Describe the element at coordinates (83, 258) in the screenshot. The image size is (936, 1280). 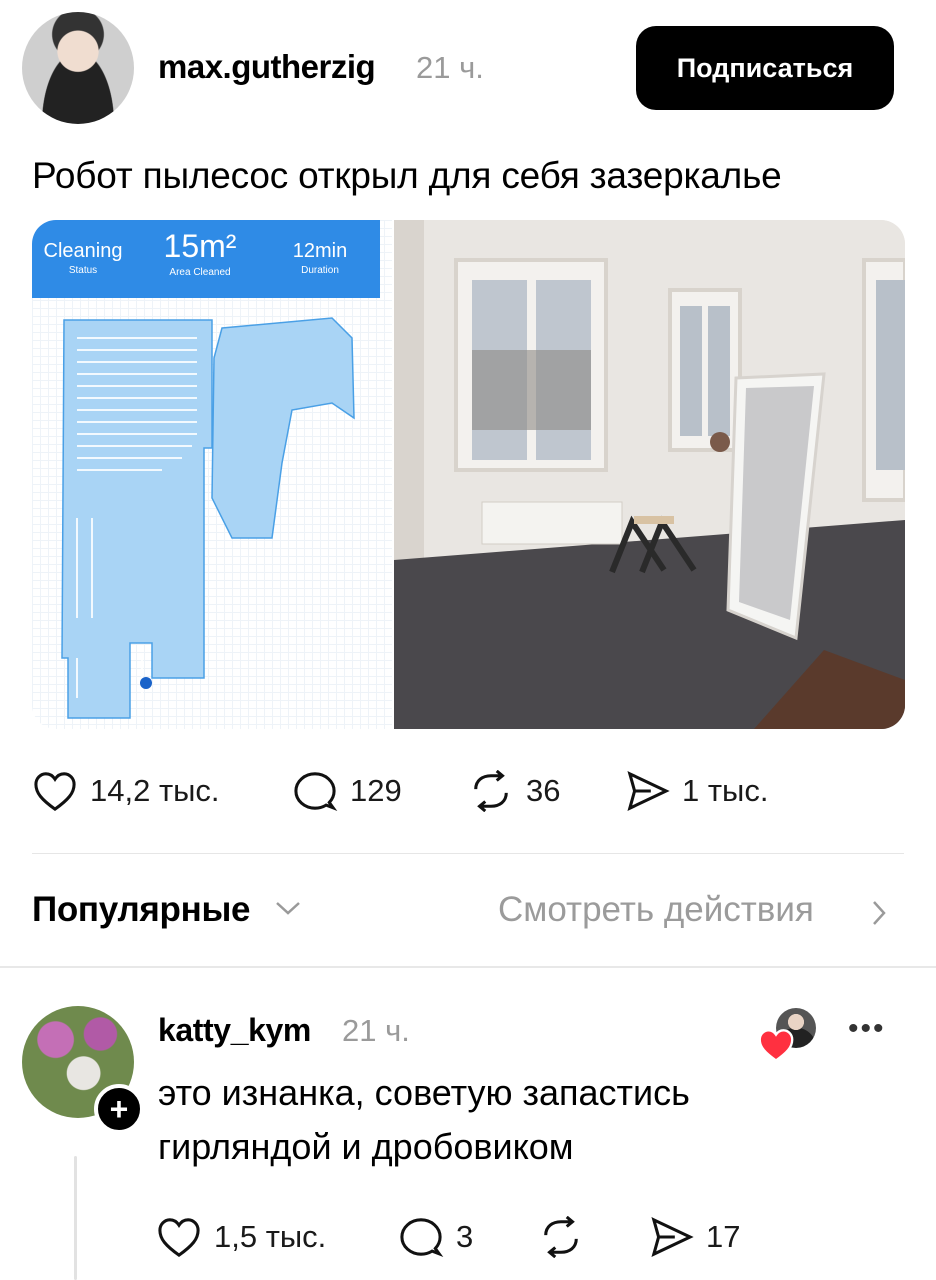
I see `stat-status: Cleaning Status` at that location.